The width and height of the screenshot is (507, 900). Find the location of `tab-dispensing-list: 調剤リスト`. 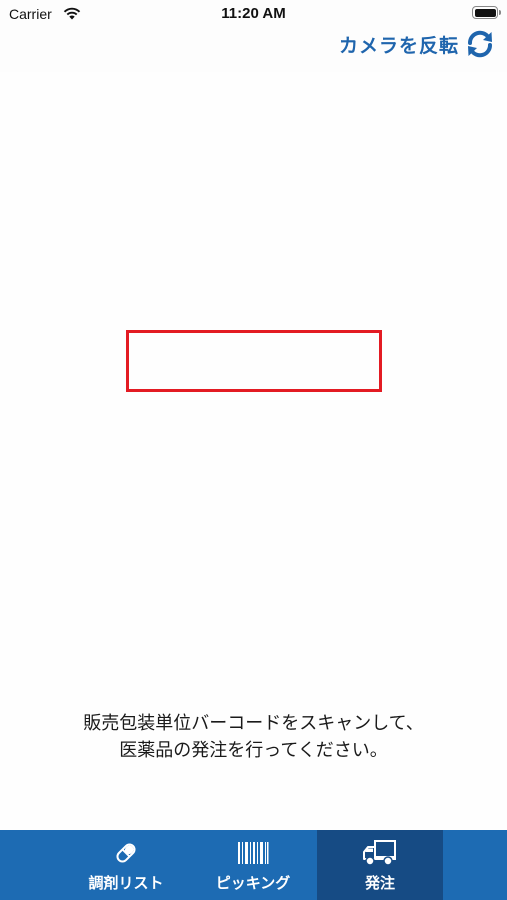

tab-dispensing-list: 調剤リスト is located at coordinates (126, 865).